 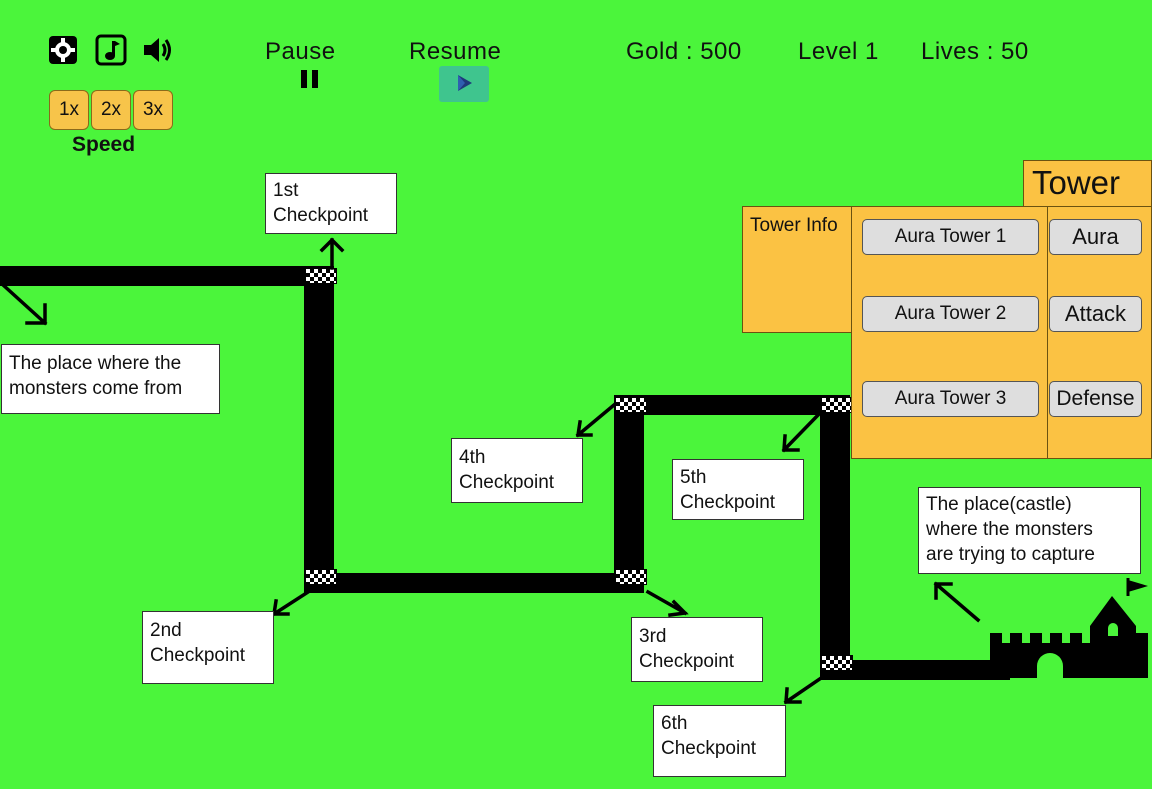 I want to click on tower-panel-header: Tower, so click(x=1087, y=184).